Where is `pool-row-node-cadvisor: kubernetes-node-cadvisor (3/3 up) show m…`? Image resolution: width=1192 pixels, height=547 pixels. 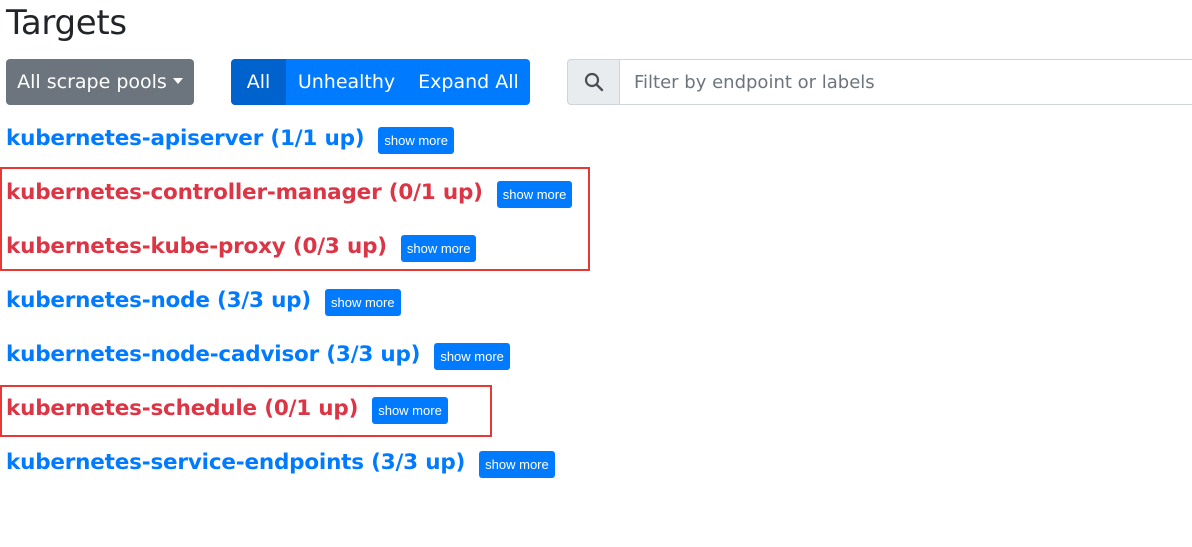 pool-row-node-cadvisor: kubernetes-node-cadvisor (3/3 up) show m… is located at coordinates (258, 354).